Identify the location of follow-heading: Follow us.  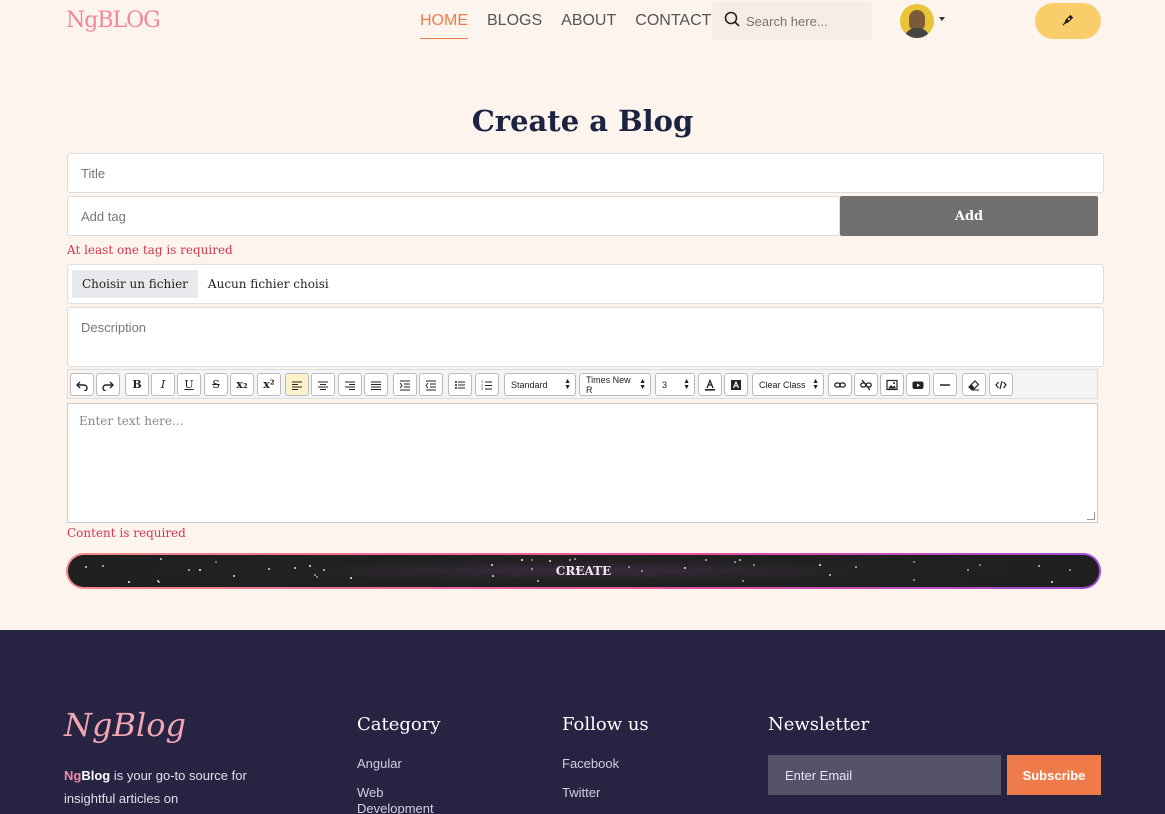
(605, 724).